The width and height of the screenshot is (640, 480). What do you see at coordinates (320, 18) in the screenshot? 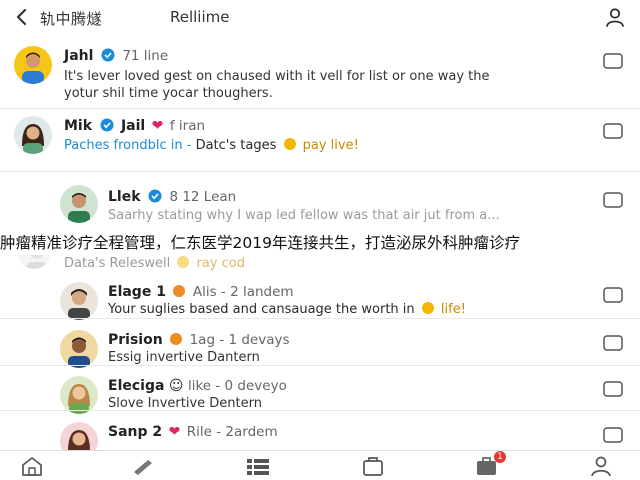
I see `app-header: 轨中腾燧 Relliime` at bounding box center [320, 18].